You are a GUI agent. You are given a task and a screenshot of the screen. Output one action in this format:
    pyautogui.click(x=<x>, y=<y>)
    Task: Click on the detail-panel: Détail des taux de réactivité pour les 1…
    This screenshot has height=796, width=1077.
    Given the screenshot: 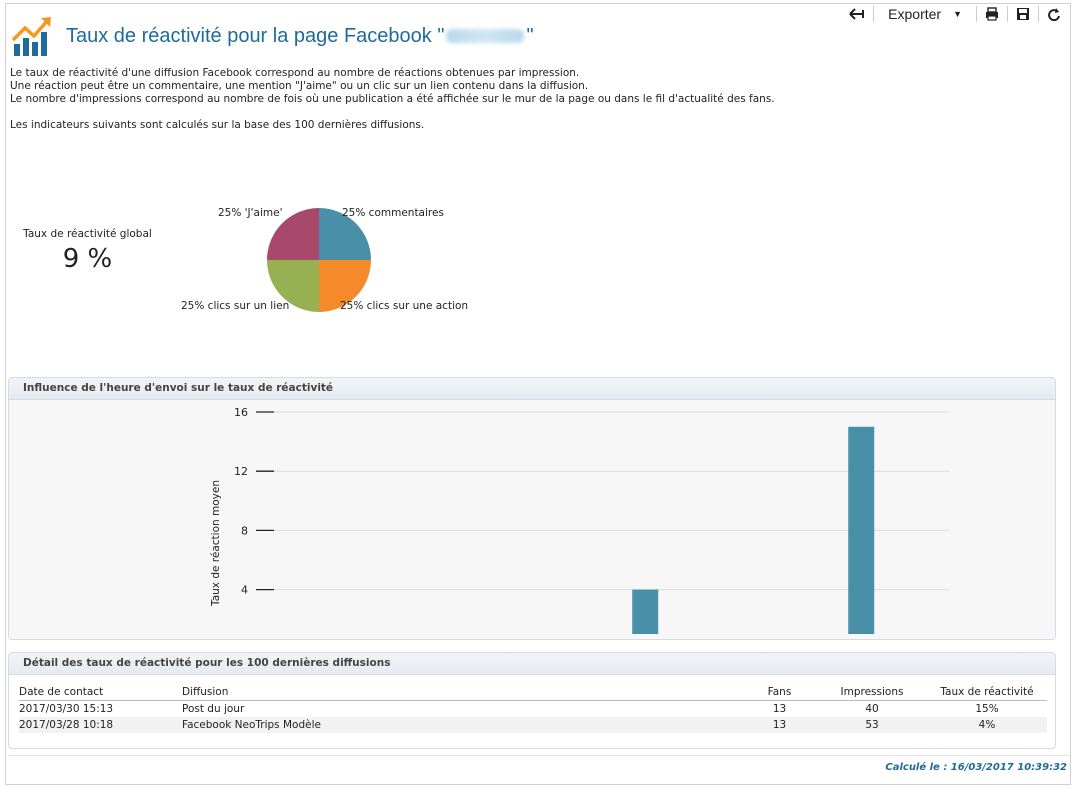 What is the action you would take?
    pyautogui.click(x=532, y=700)
    